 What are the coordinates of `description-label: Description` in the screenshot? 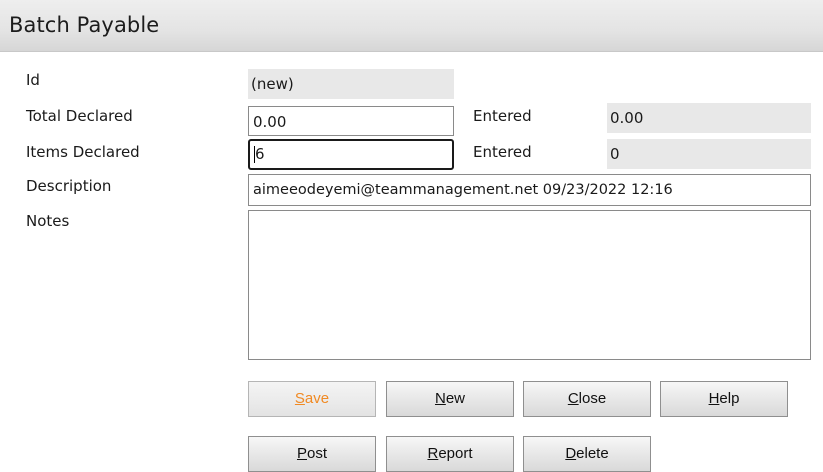 It's located at (69, 186).